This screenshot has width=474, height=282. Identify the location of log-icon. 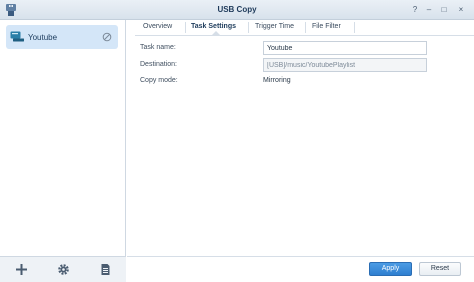
(105, 269).